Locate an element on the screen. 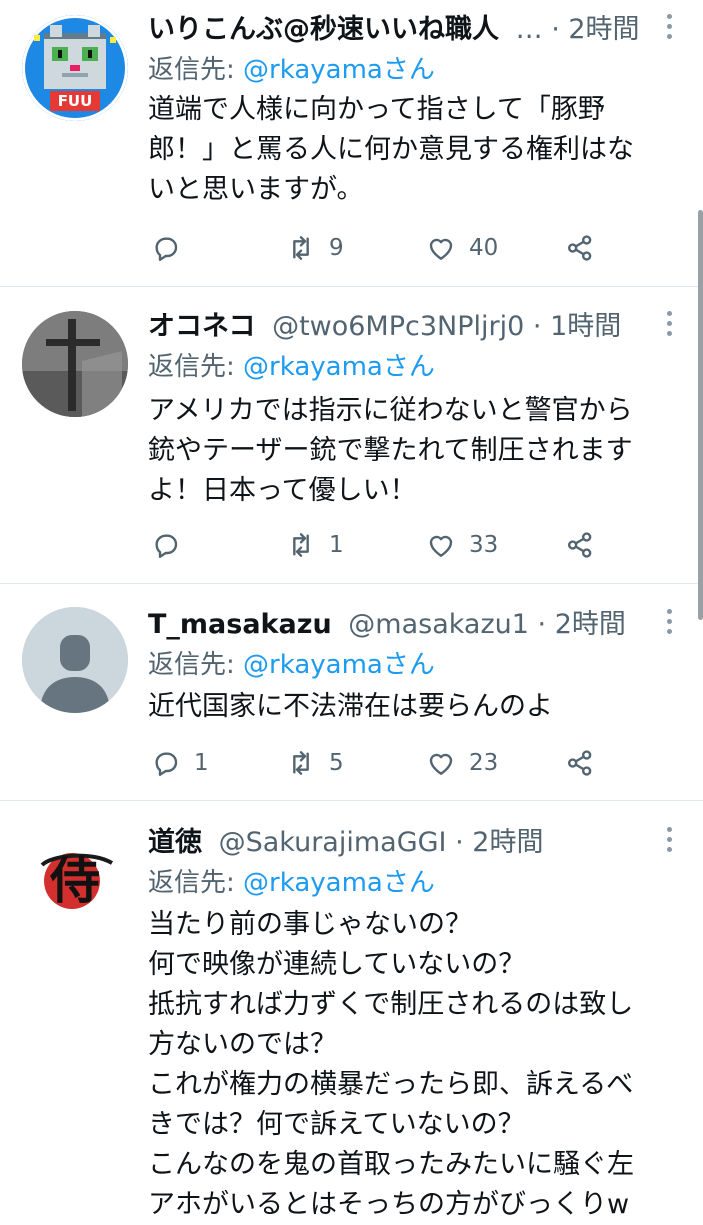 The height and width of the screenshot is (1225, 703). text-line: アメリカでは指示に従わないと警官から is located at coordinates (390, 410).